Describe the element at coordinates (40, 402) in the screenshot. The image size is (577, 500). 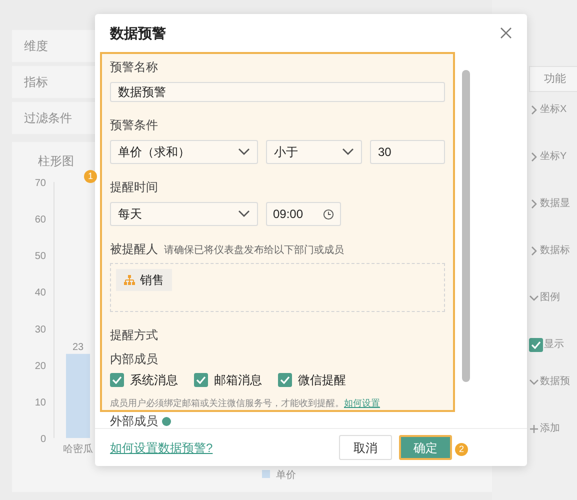
I see `y-tick-label: 10` at that location.